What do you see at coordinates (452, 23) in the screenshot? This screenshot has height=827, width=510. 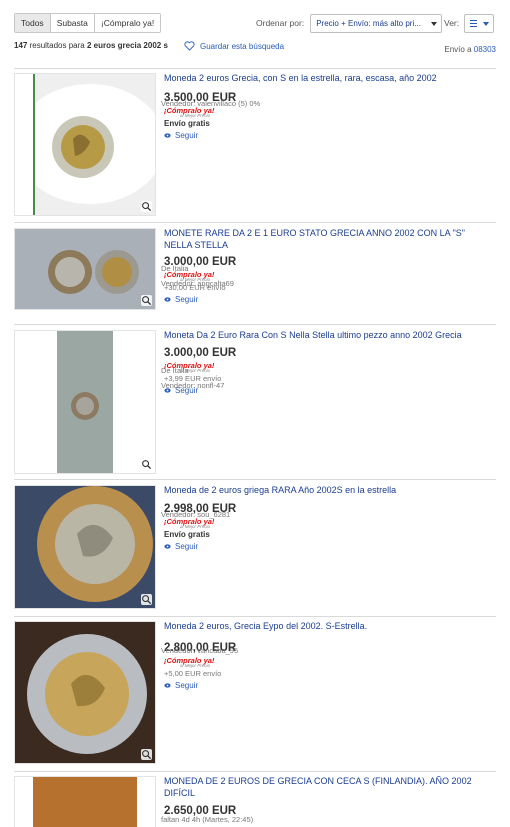 I see `view-label: Ver:` at bounding box center [452, 23].